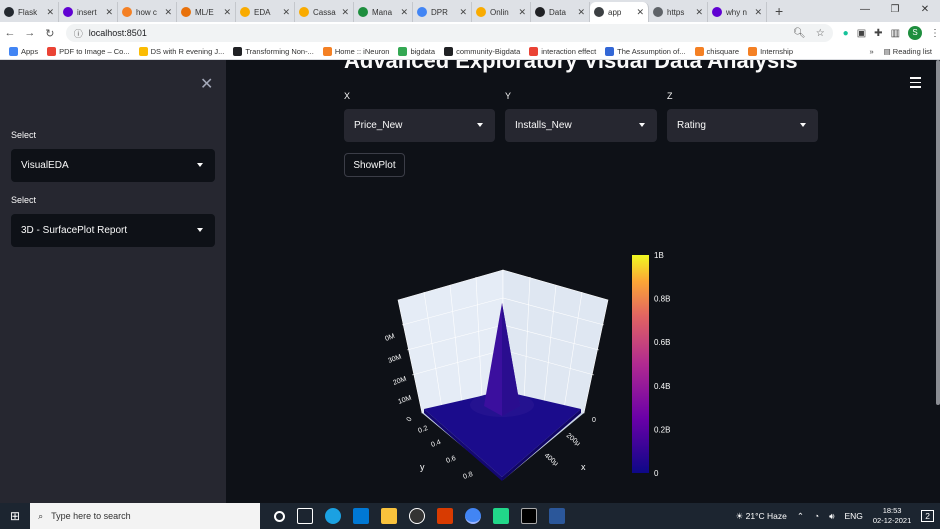 The image size is (940, 529). Describe the element at coordinates (482, 51) in the screenshot. I see `bookmark-item: community-Bigdata` at that location.